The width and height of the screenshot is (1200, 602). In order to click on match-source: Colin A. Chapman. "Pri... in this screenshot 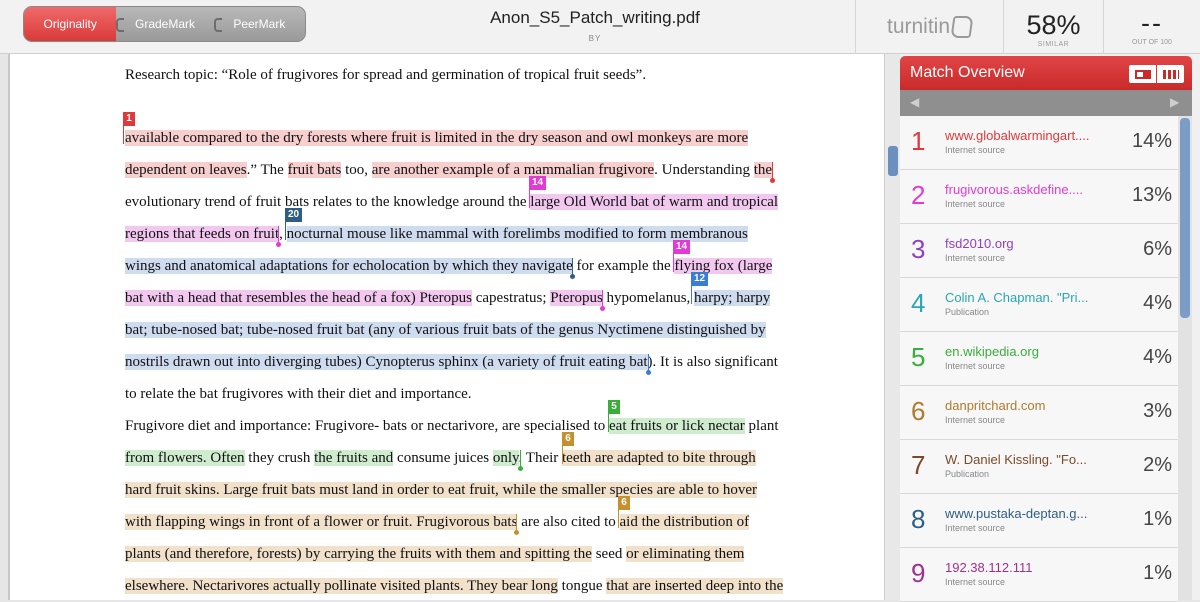, I will do `click(1025, 297)`.